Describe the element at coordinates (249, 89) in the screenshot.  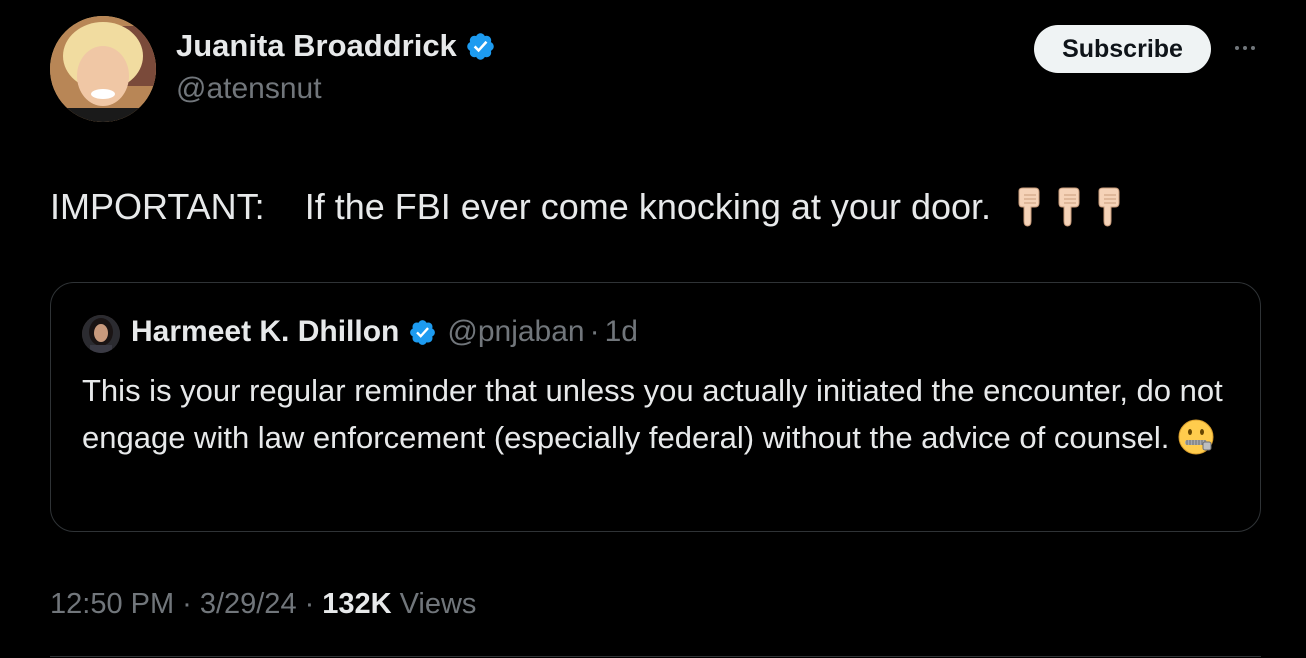
I see `author-handle: @atensnut` at that location.